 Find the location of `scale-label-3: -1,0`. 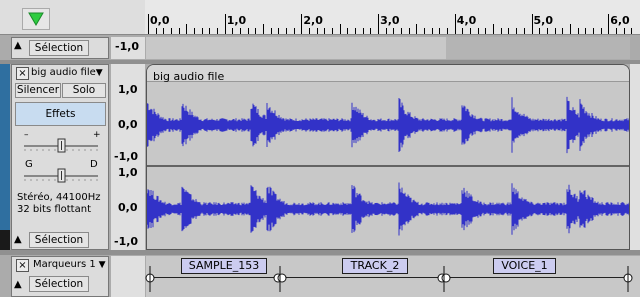

scale-label-3: -1,0 is located at coordinates (126, 156).